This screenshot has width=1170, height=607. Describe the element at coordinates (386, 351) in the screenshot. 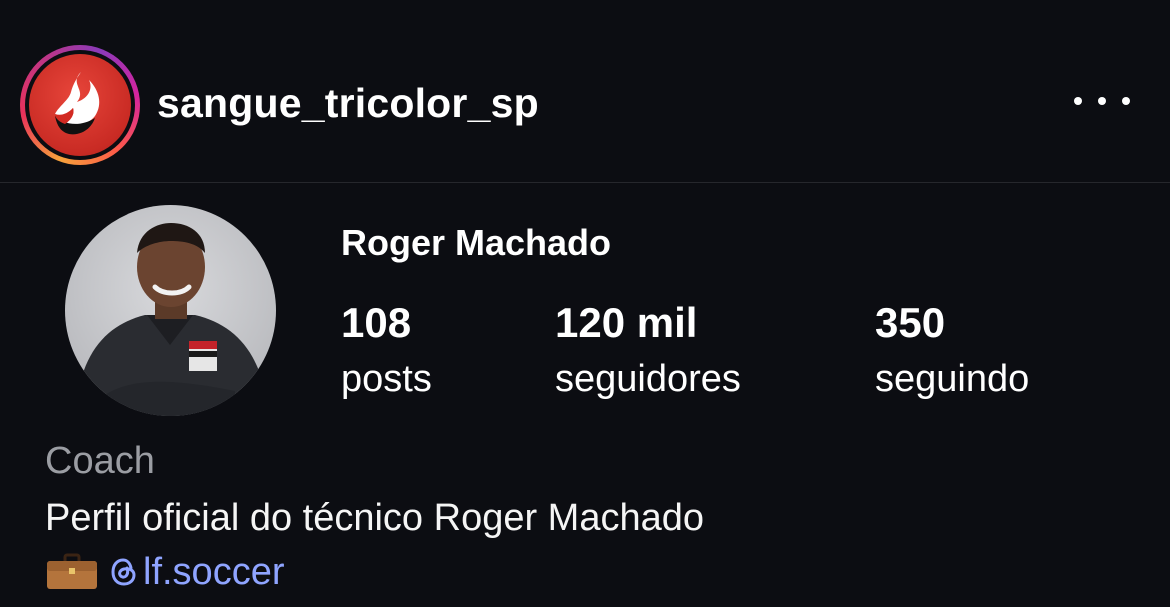

I see `stat-posts: 108 posts` at that location.